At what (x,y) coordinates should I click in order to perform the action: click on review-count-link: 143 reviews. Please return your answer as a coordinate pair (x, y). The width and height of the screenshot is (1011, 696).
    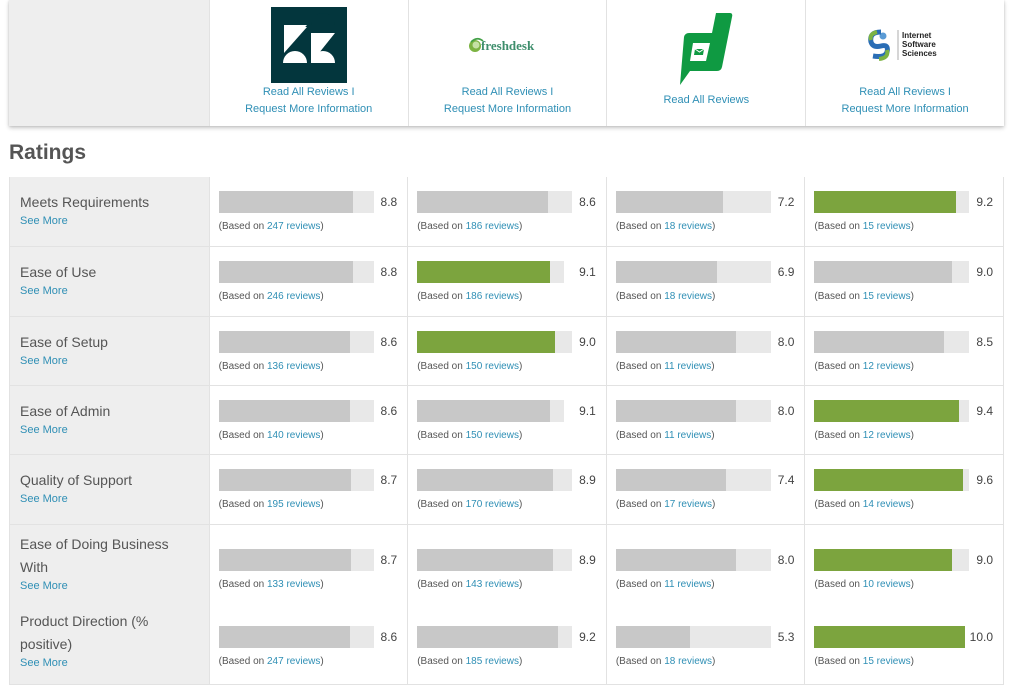
    Looking at the image, I should click on (492, 584).